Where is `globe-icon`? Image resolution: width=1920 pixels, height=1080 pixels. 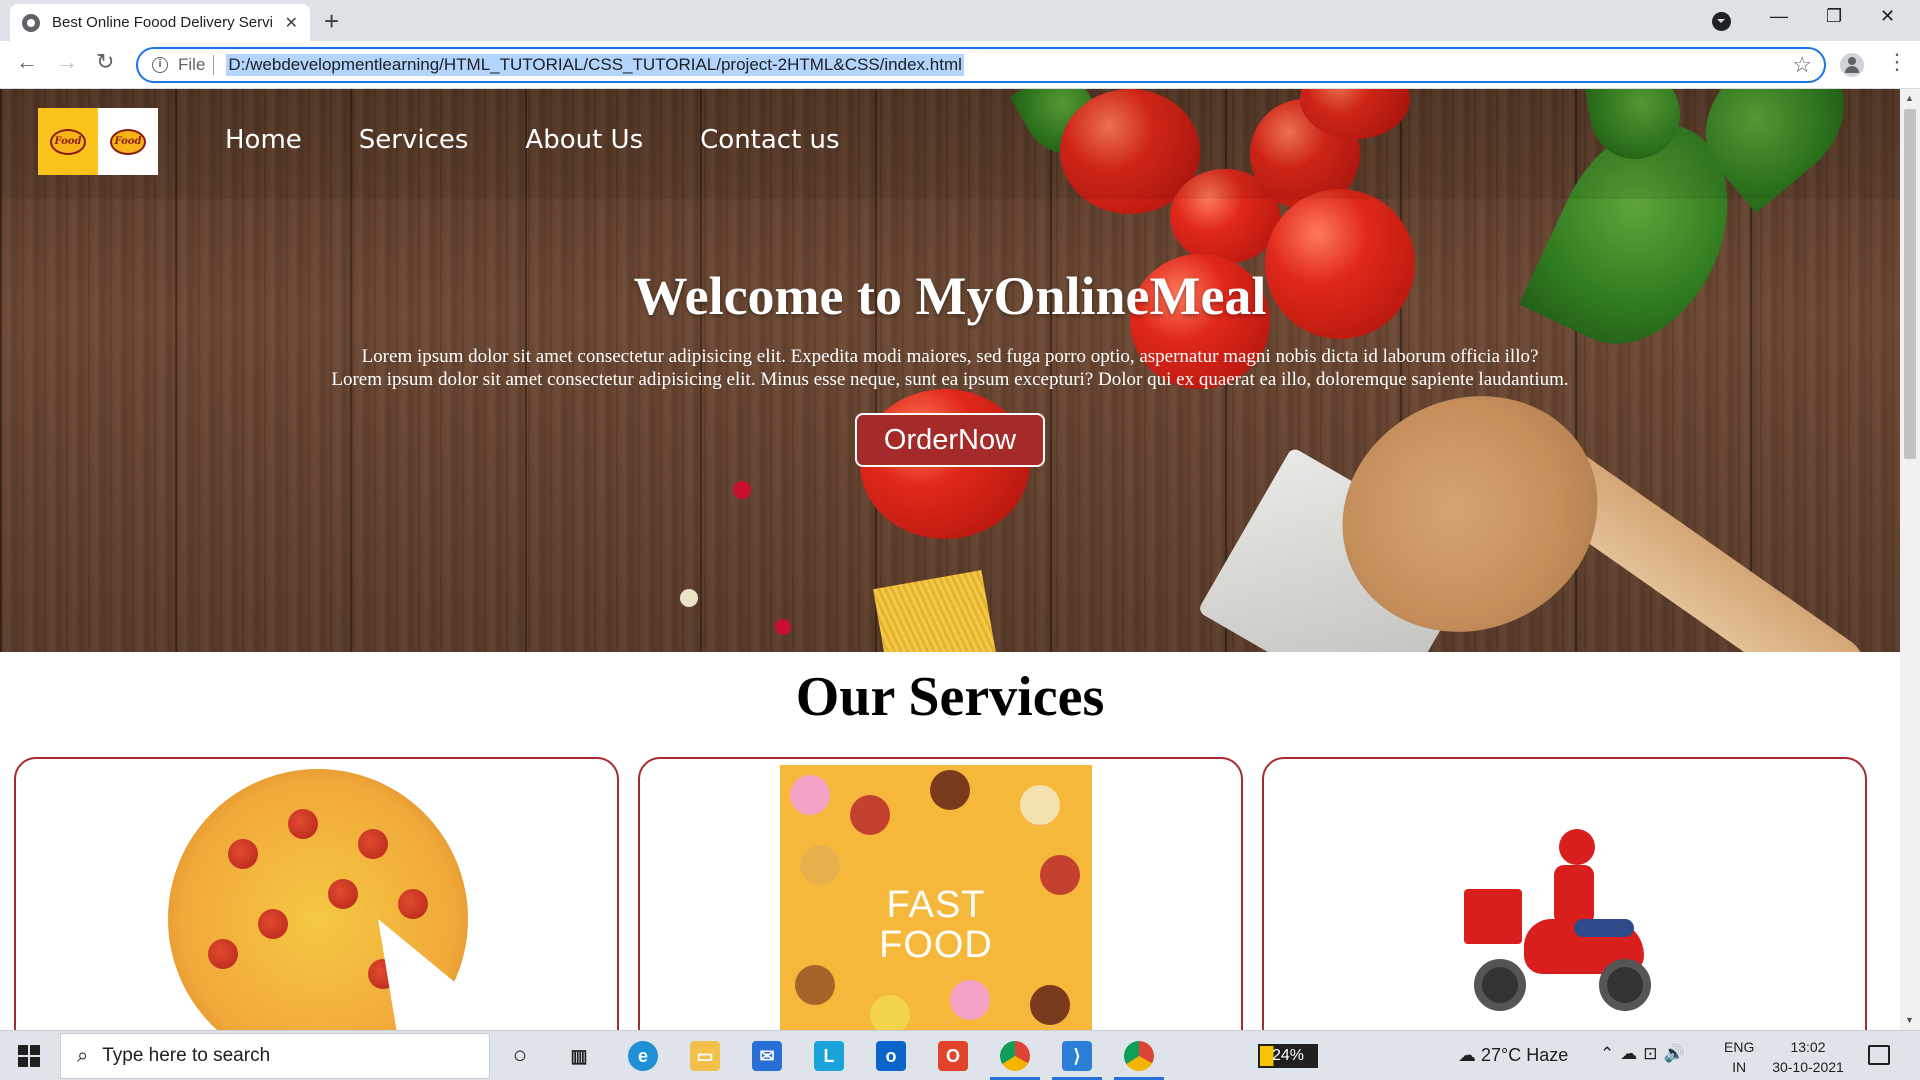
globe-icon is located at coordinates (31, 22).